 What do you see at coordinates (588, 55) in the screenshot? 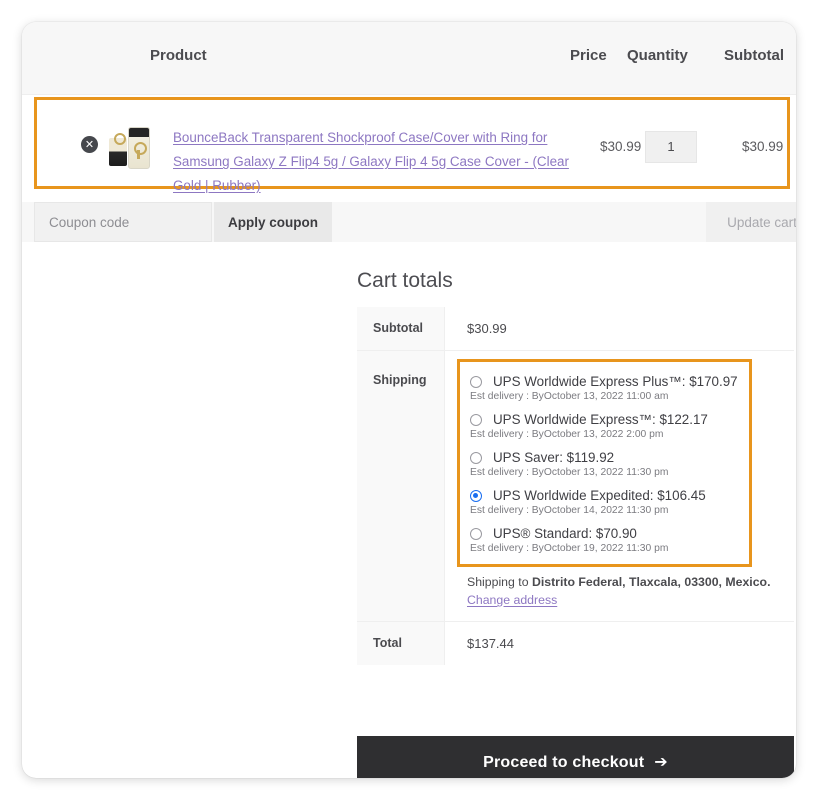
I see `column-header-price: Price` at bounding box center [588, 55].